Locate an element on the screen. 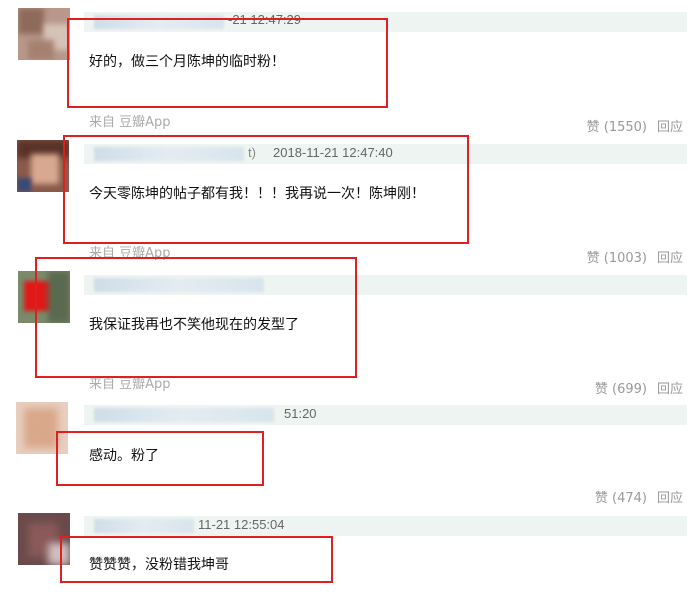 This screenshot has height=611, width=697. comment-meta: t) 2018-11-21 12:47:40 is located at coordinates (385, 154).